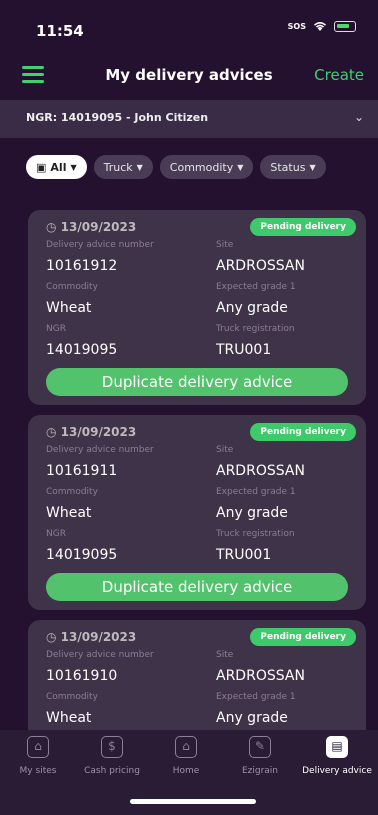 The height and width of the screenshot is (815, 378). I want to click on home-indicator, so click(193, 801).